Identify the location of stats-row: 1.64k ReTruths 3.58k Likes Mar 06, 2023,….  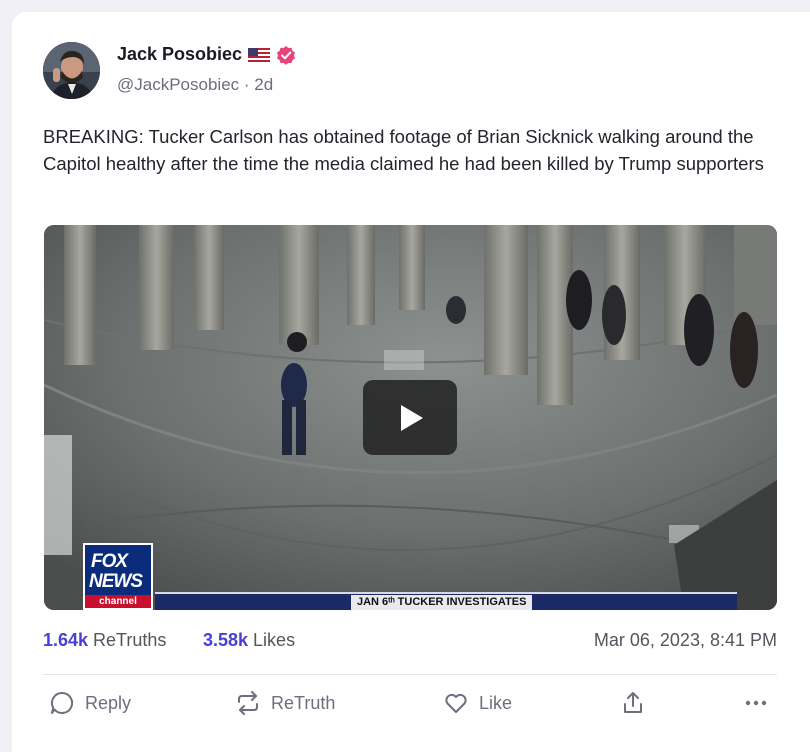
(410, 642).